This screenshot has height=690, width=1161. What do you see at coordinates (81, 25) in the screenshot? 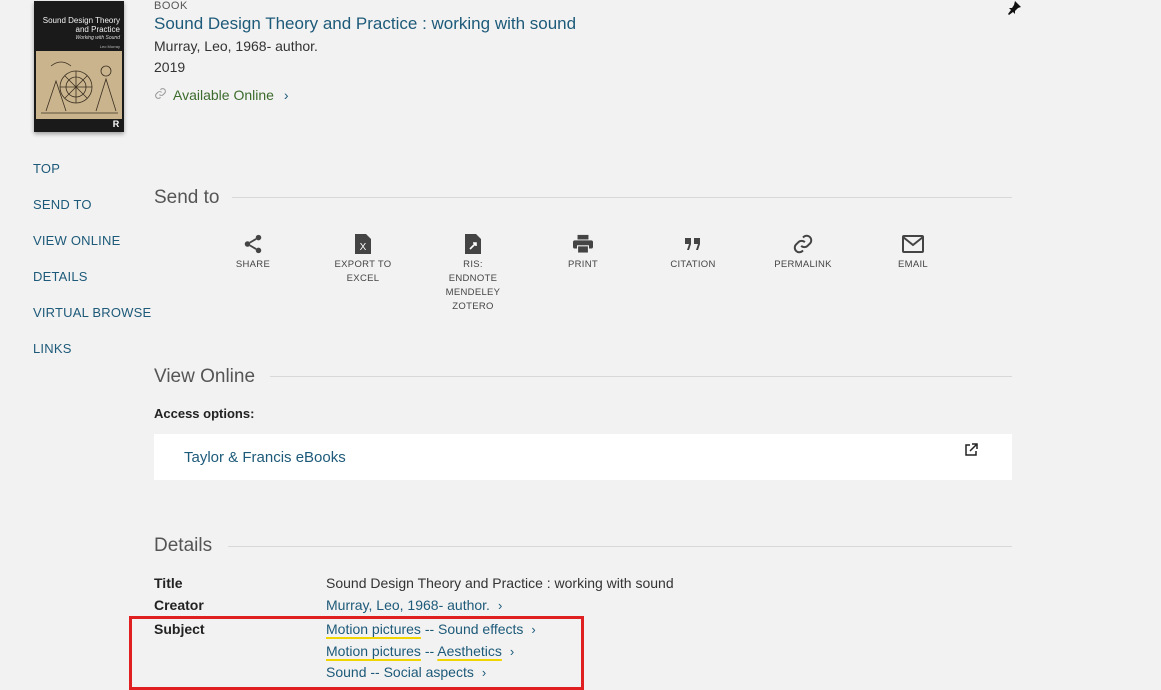
I see `cover-title: Sound Design Theory and Practice` at bounding box center [81, 25].